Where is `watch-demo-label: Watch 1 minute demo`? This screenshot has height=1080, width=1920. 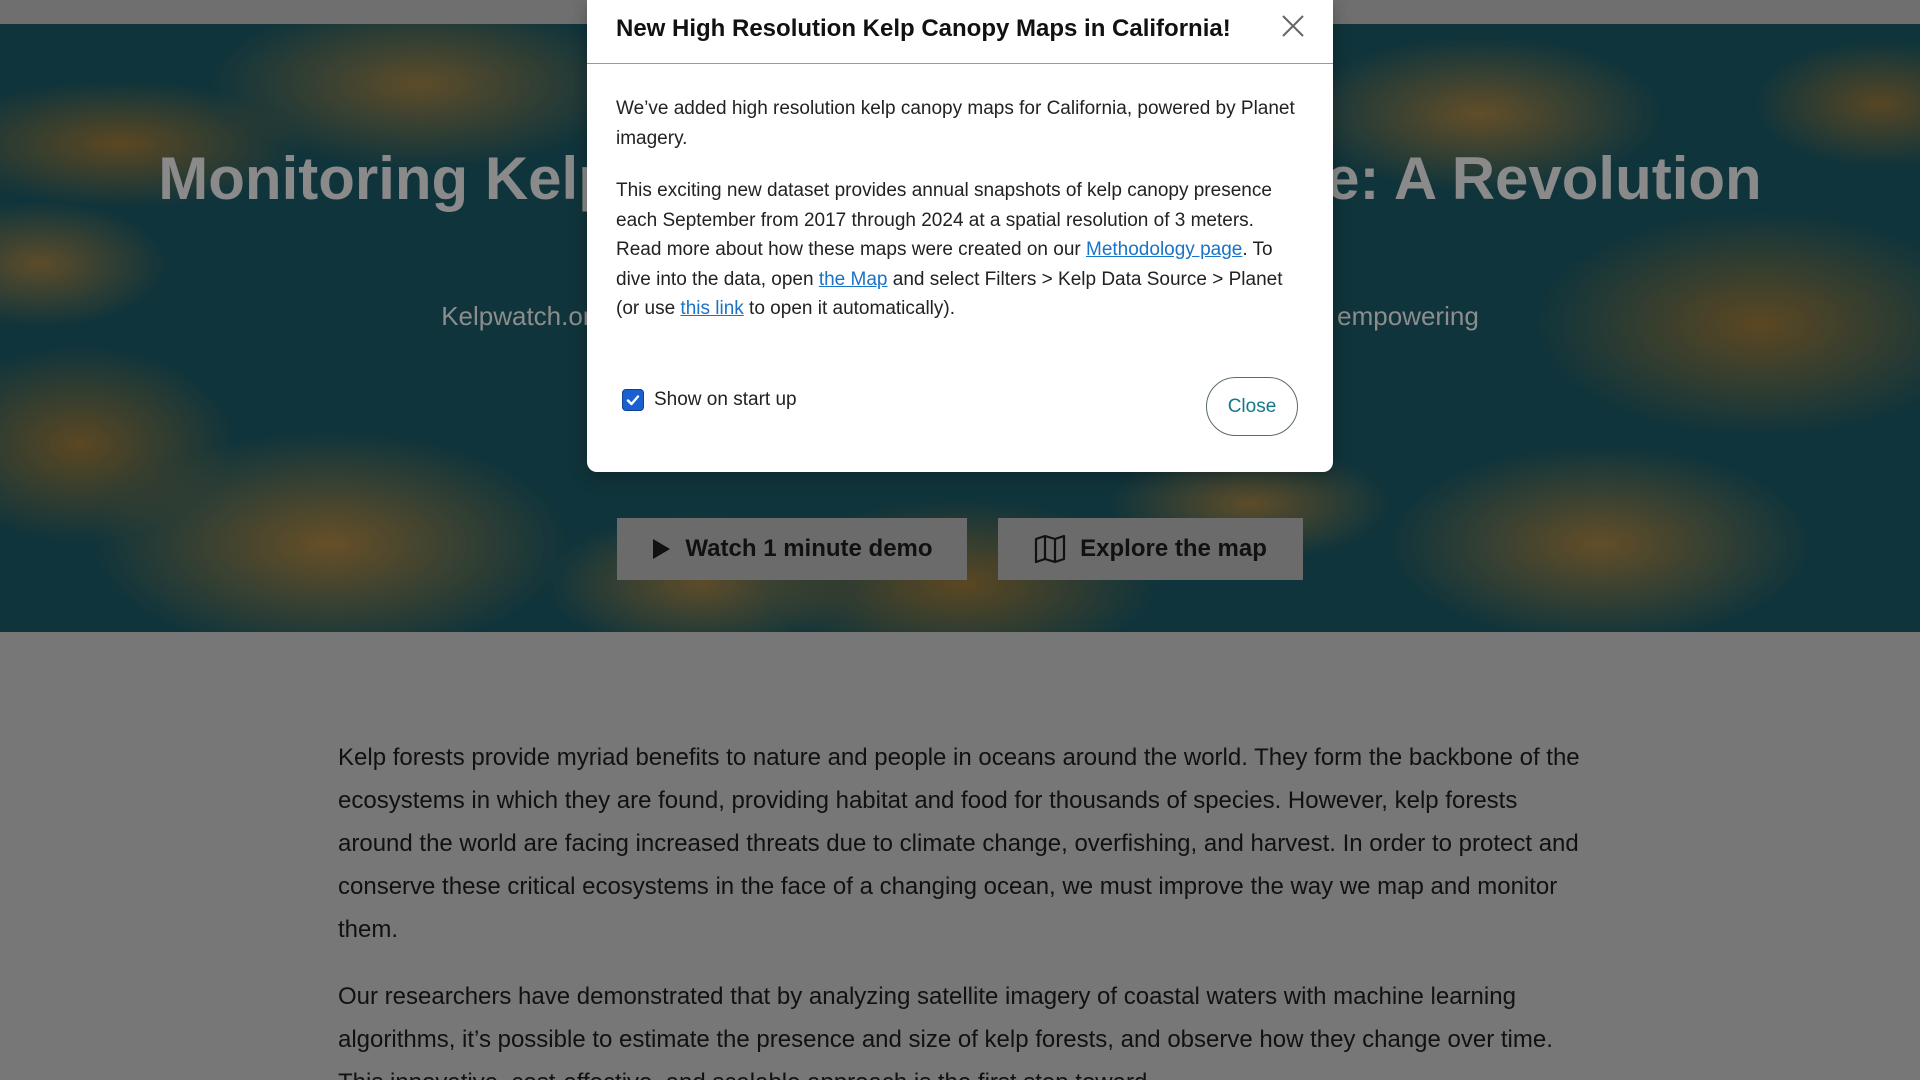
watch-demo-label: Watch 1 minute demo is located at coordinates (809, 548).